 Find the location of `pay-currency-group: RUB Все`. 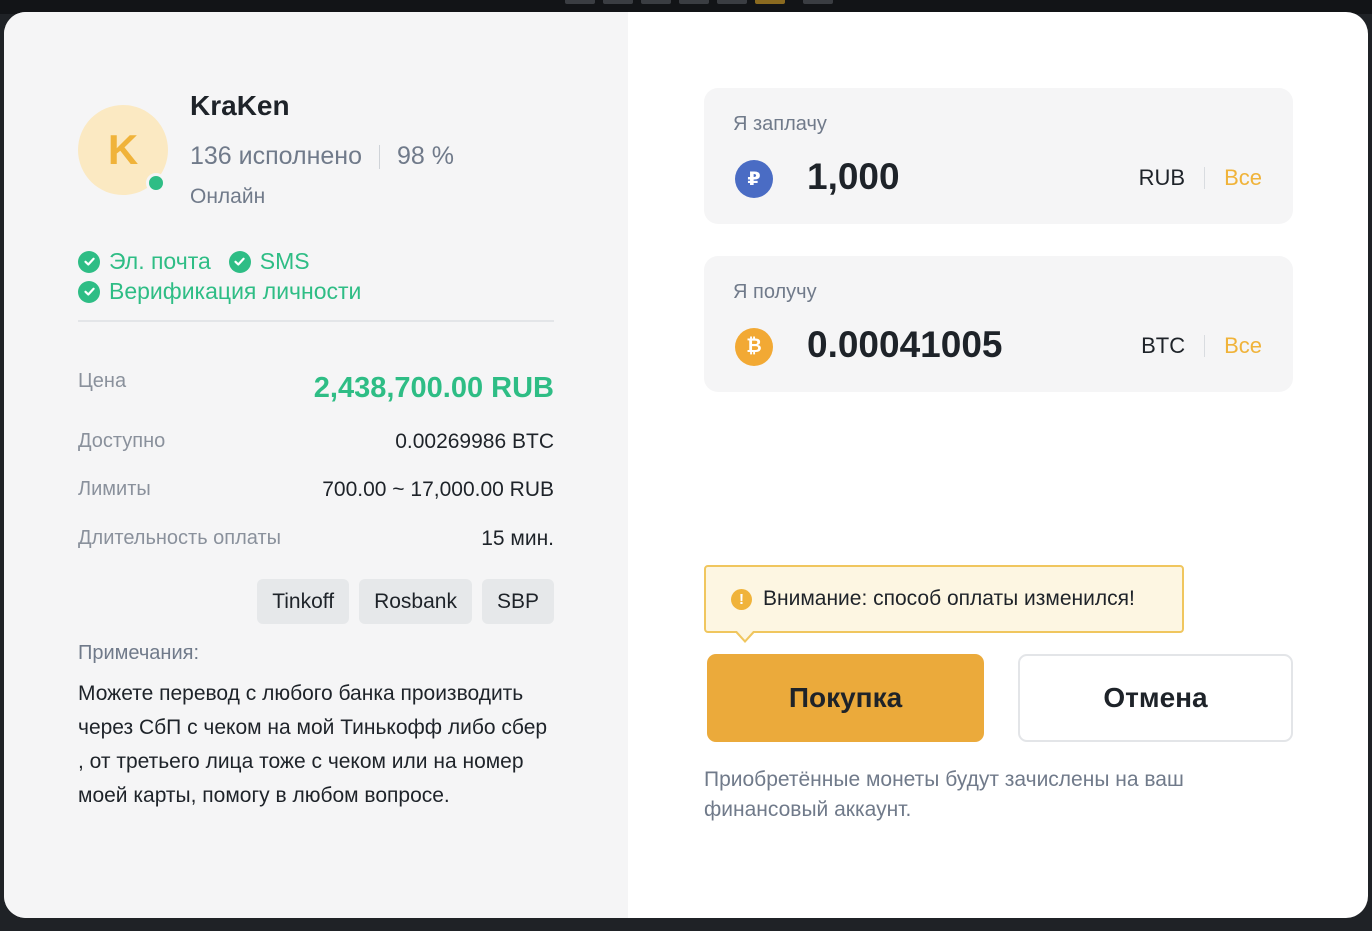

pay-currency-group: RUB Все is located at coordinates (1200, 178).